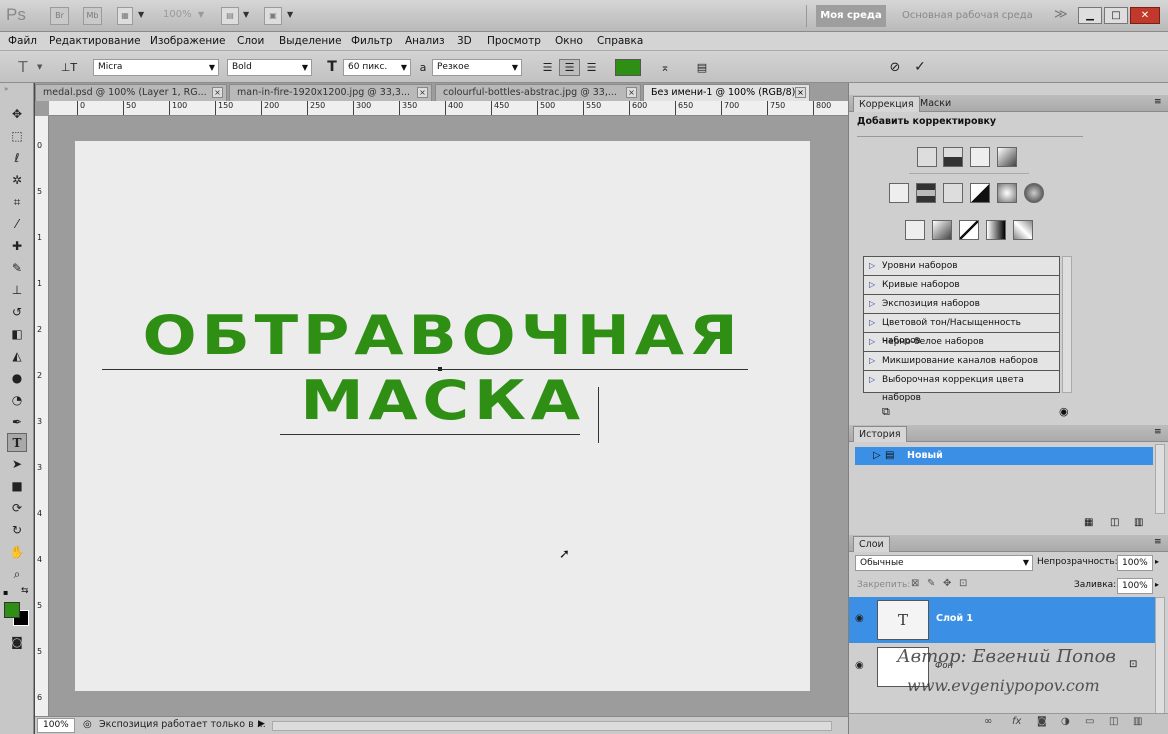 Image resolution: width=1168 pixels, height=734 pixels. Describe the element at coordinates (17, 136) in the screenshot. I see `marquee-tool: ⬚` at that location.